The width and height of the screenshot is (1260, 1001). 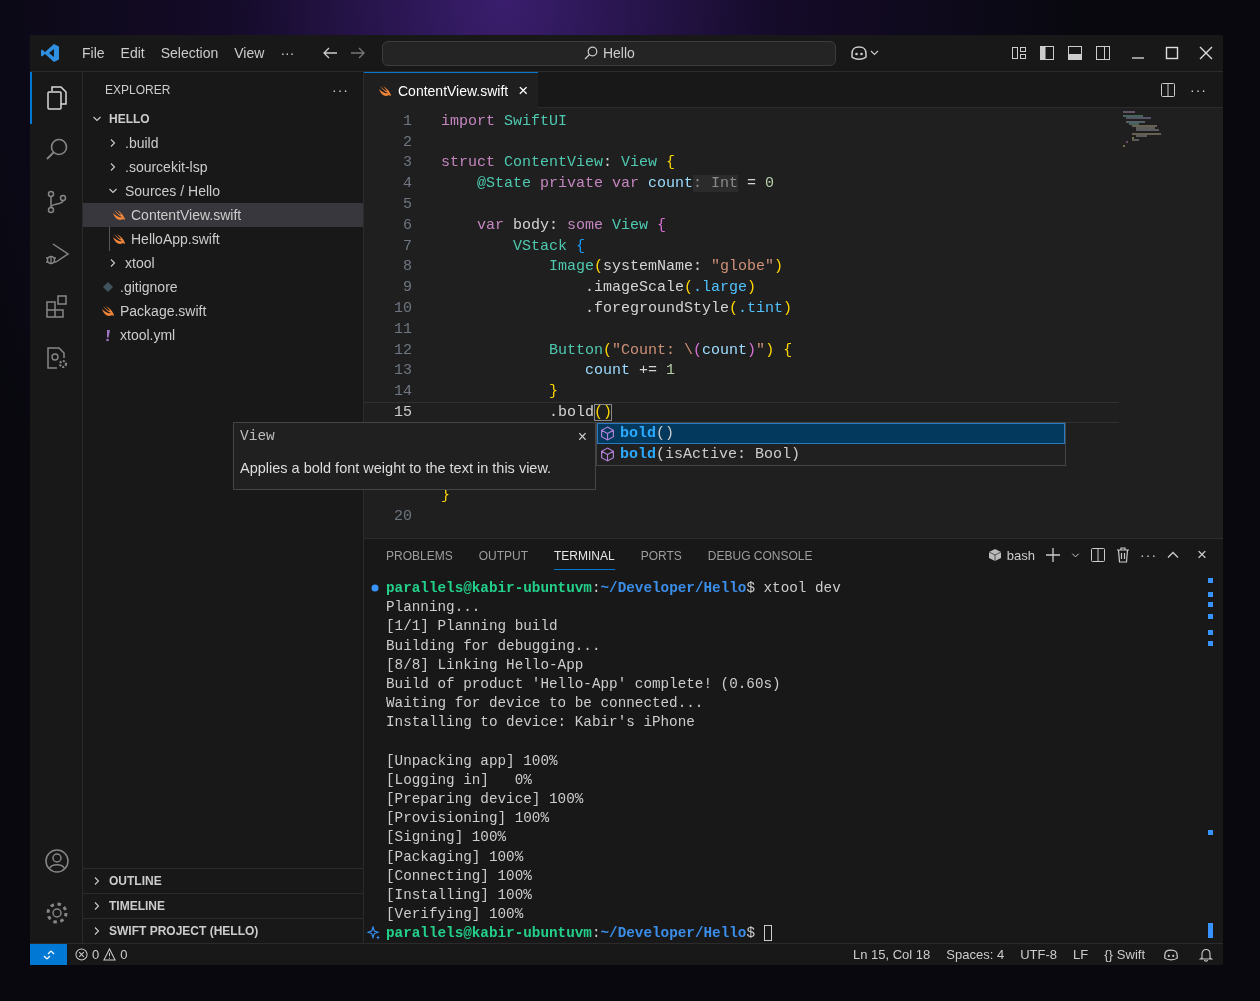 What do you see at coordinates (1172, 53) in the screenshot?
I see `maximize-icon` at bounding box center [1172, 53].